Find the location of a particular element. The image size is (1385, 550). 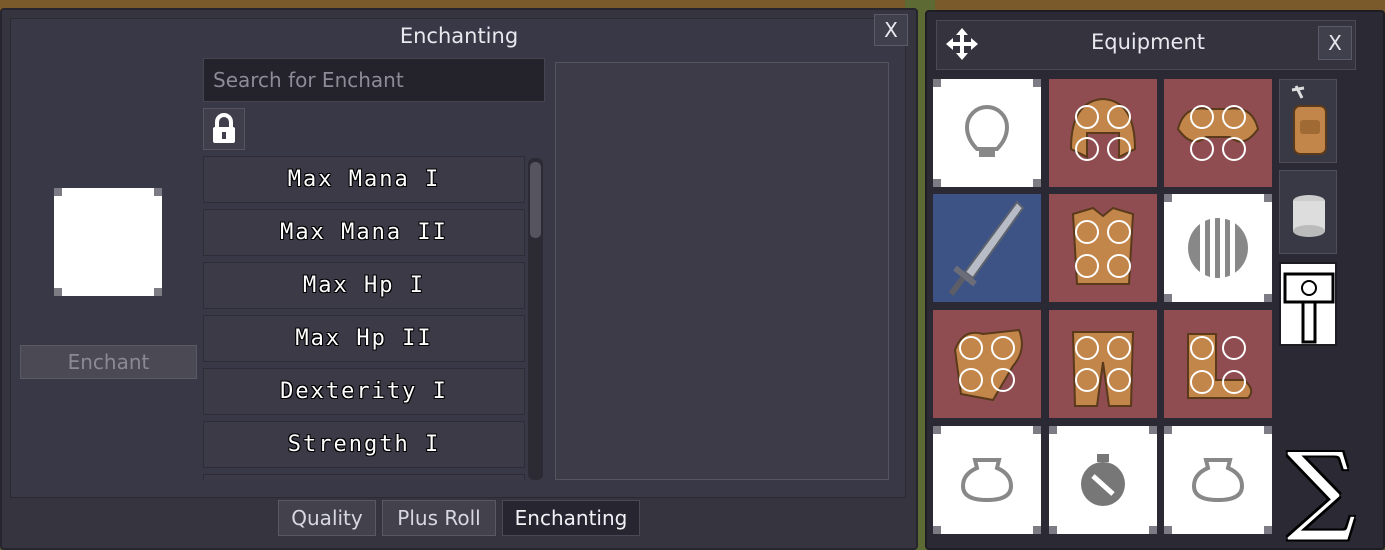

stats-summary-icon: ∑ is located at coordinates (1321, 488).